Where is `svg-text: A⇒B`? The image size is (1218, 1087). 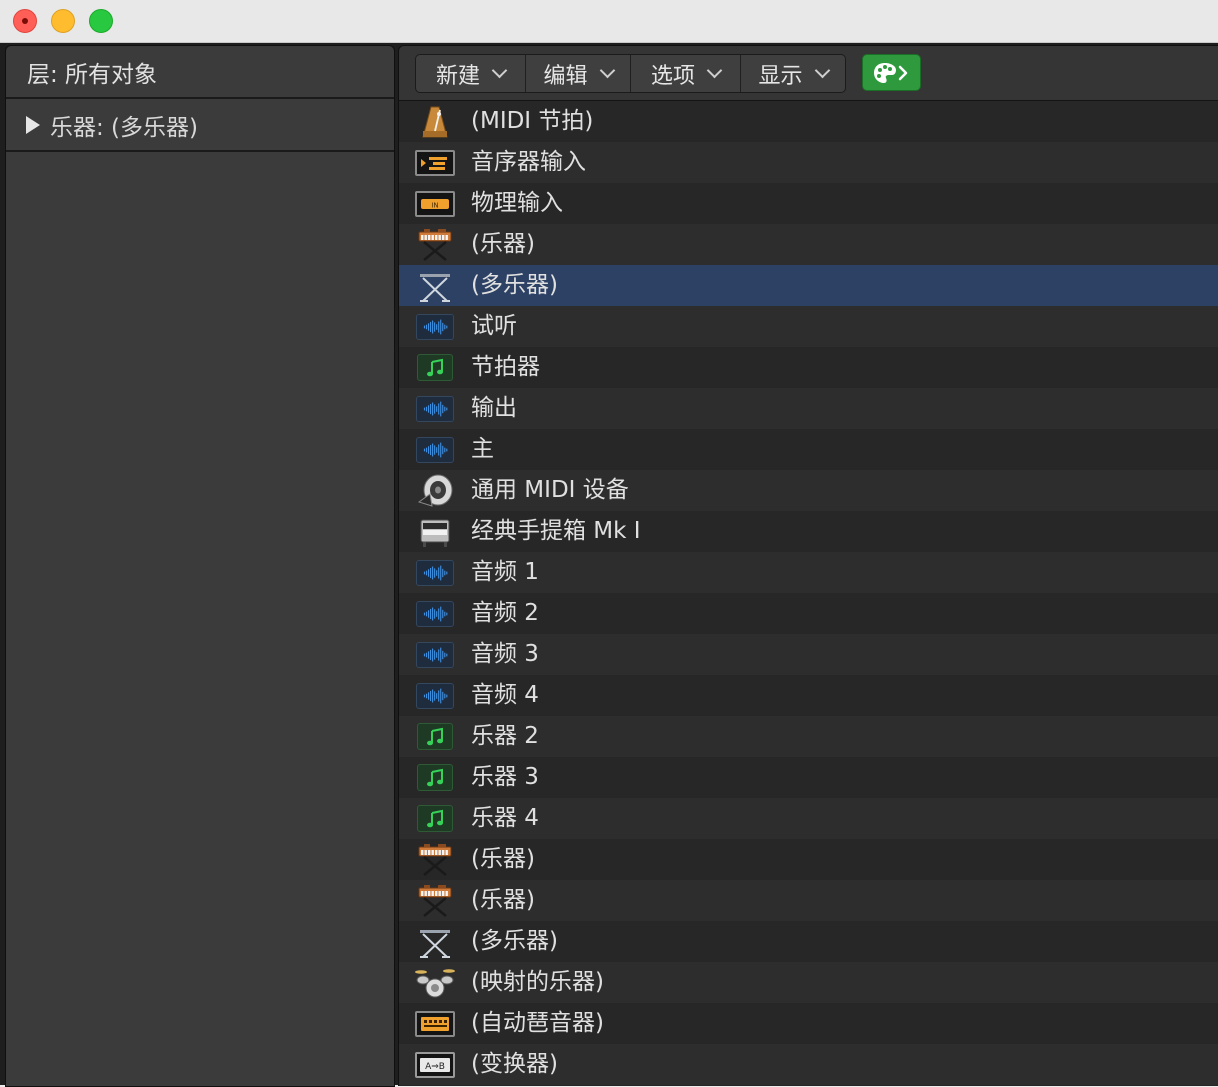
svg-text: A⇒B is located at coordinates (435, 1067).